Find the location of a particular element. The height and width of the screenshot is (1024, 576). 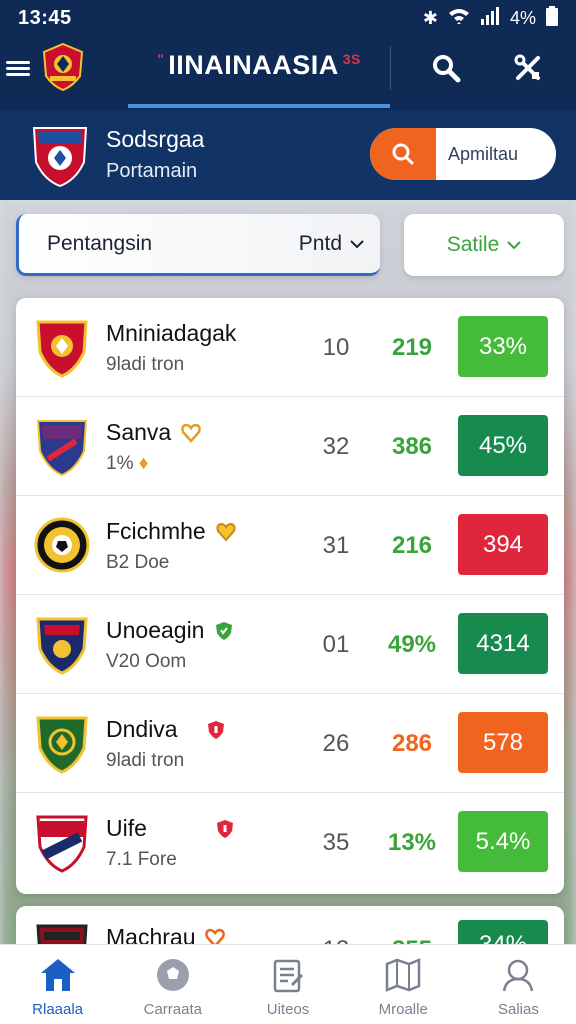

team-stat-1: 32 is located at coordinates (336, 446).